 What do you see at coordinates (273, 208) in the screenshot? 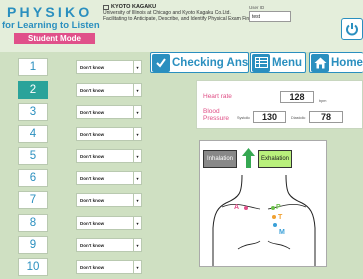
I see `point-p-dot` at bounding box center [273, 208].